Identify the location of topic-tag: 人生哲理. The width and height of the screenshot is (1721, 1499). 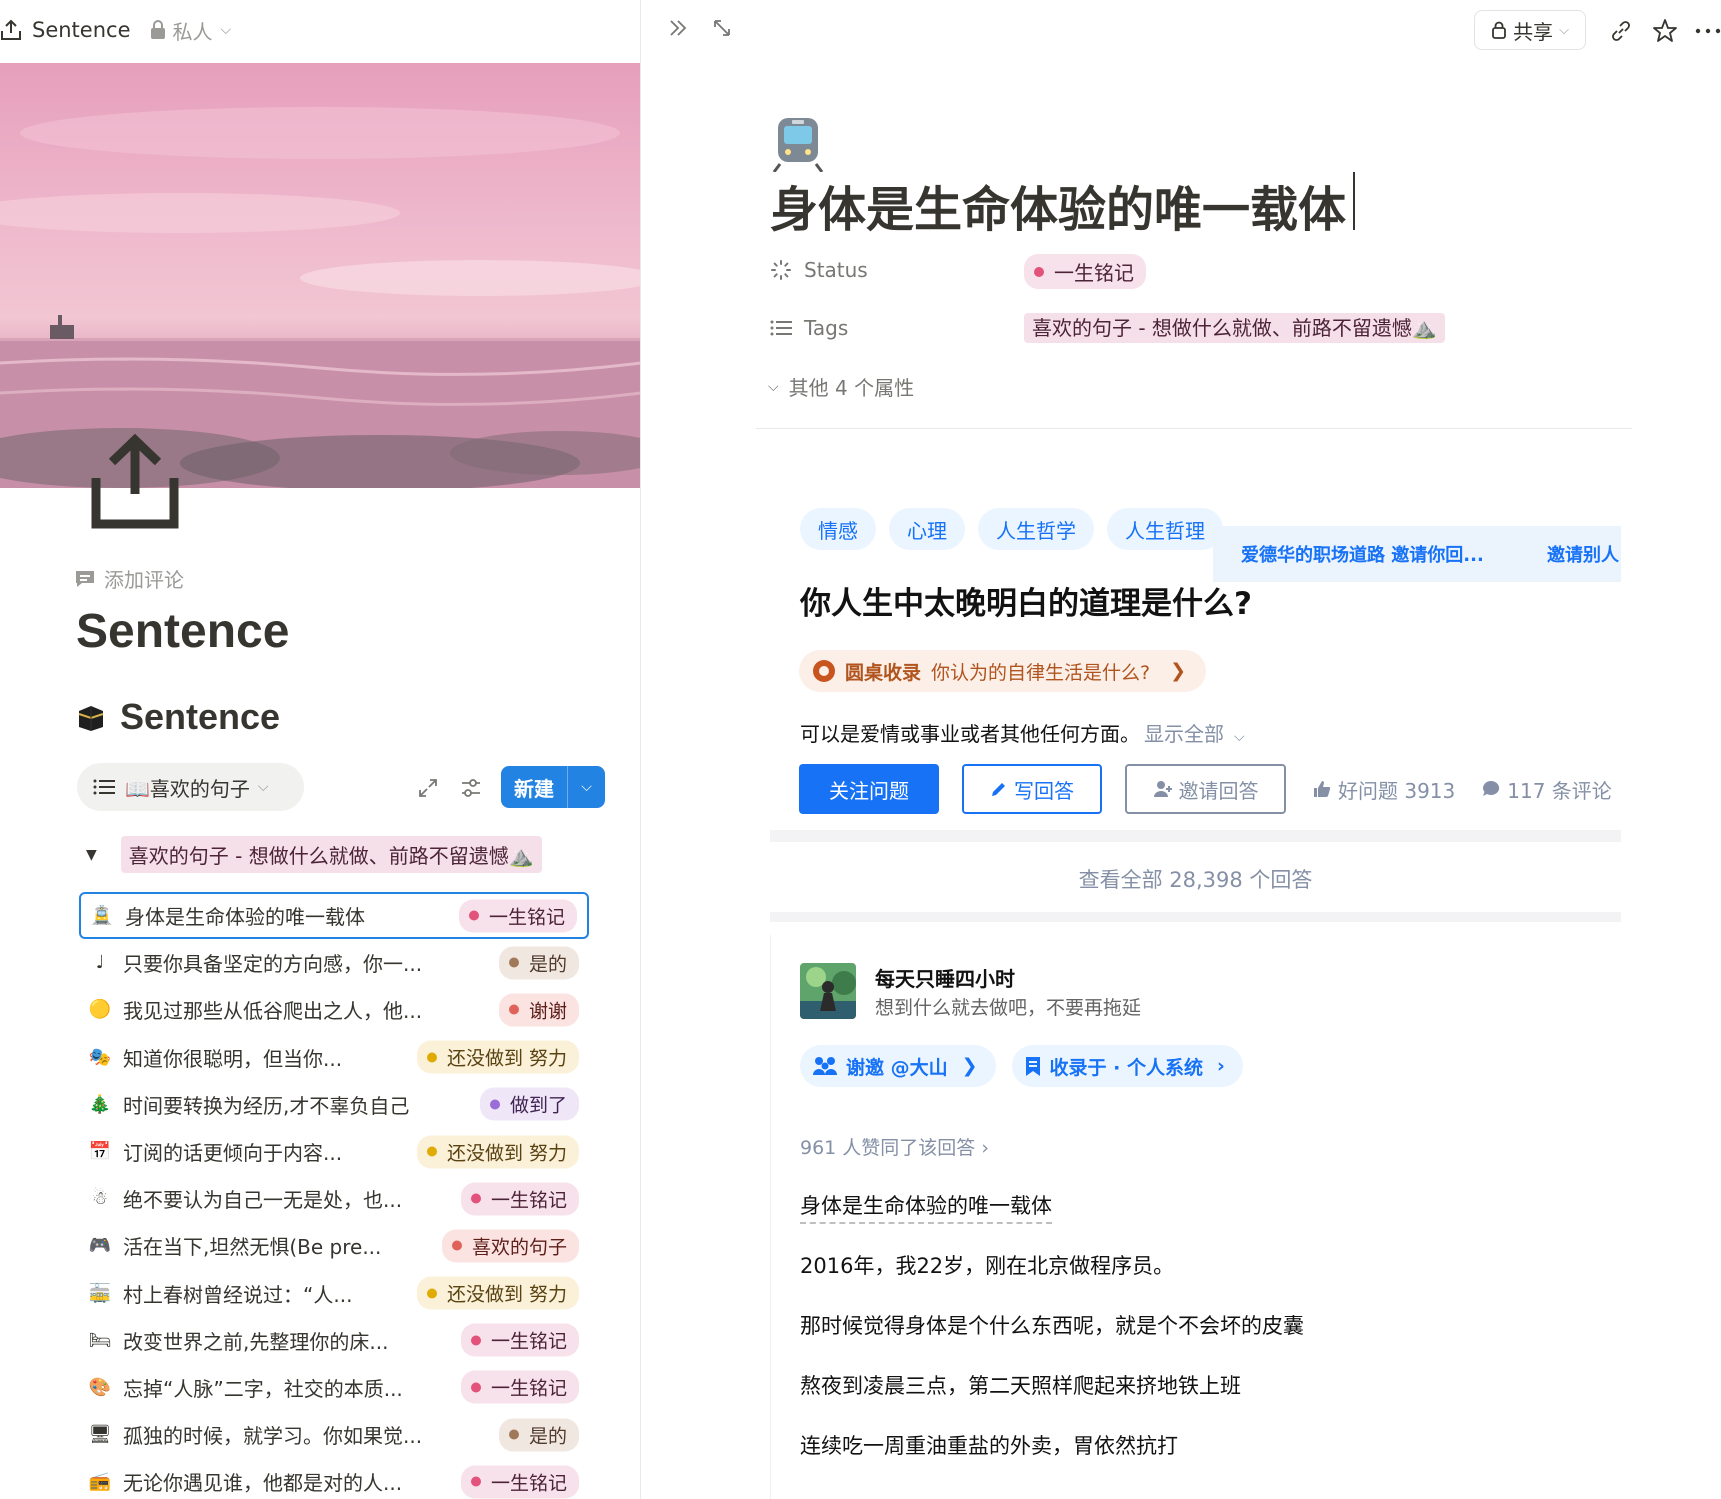
(1165, 529).